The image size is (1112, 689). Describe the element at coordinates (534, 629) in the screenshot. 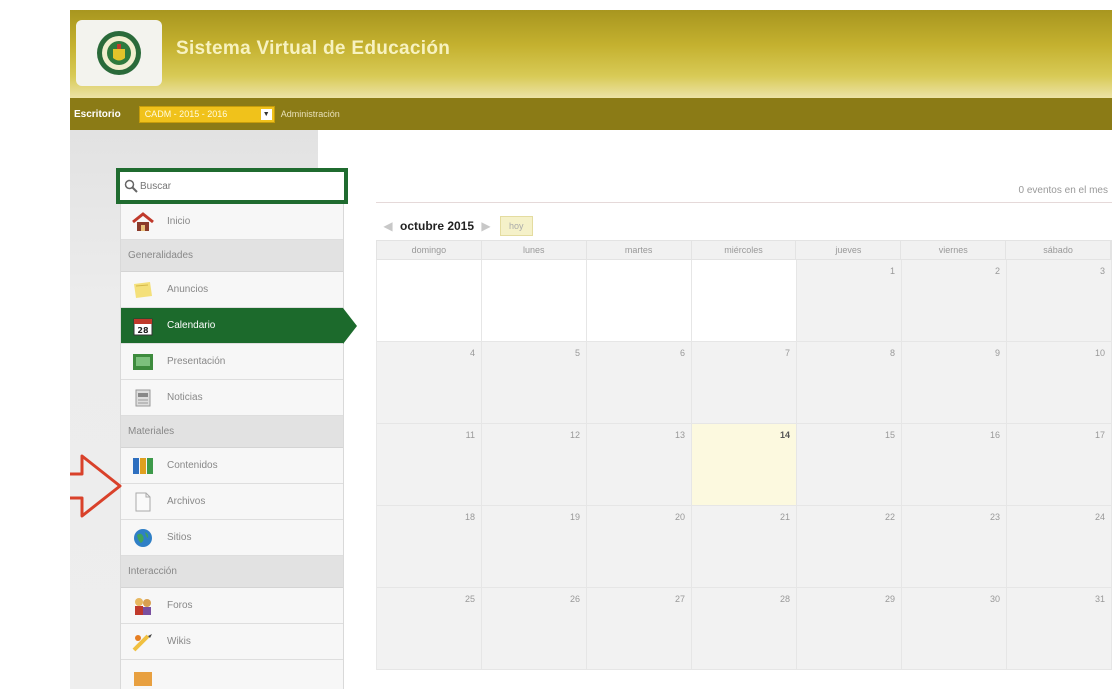

I see `calendar-day: 26` at that location.